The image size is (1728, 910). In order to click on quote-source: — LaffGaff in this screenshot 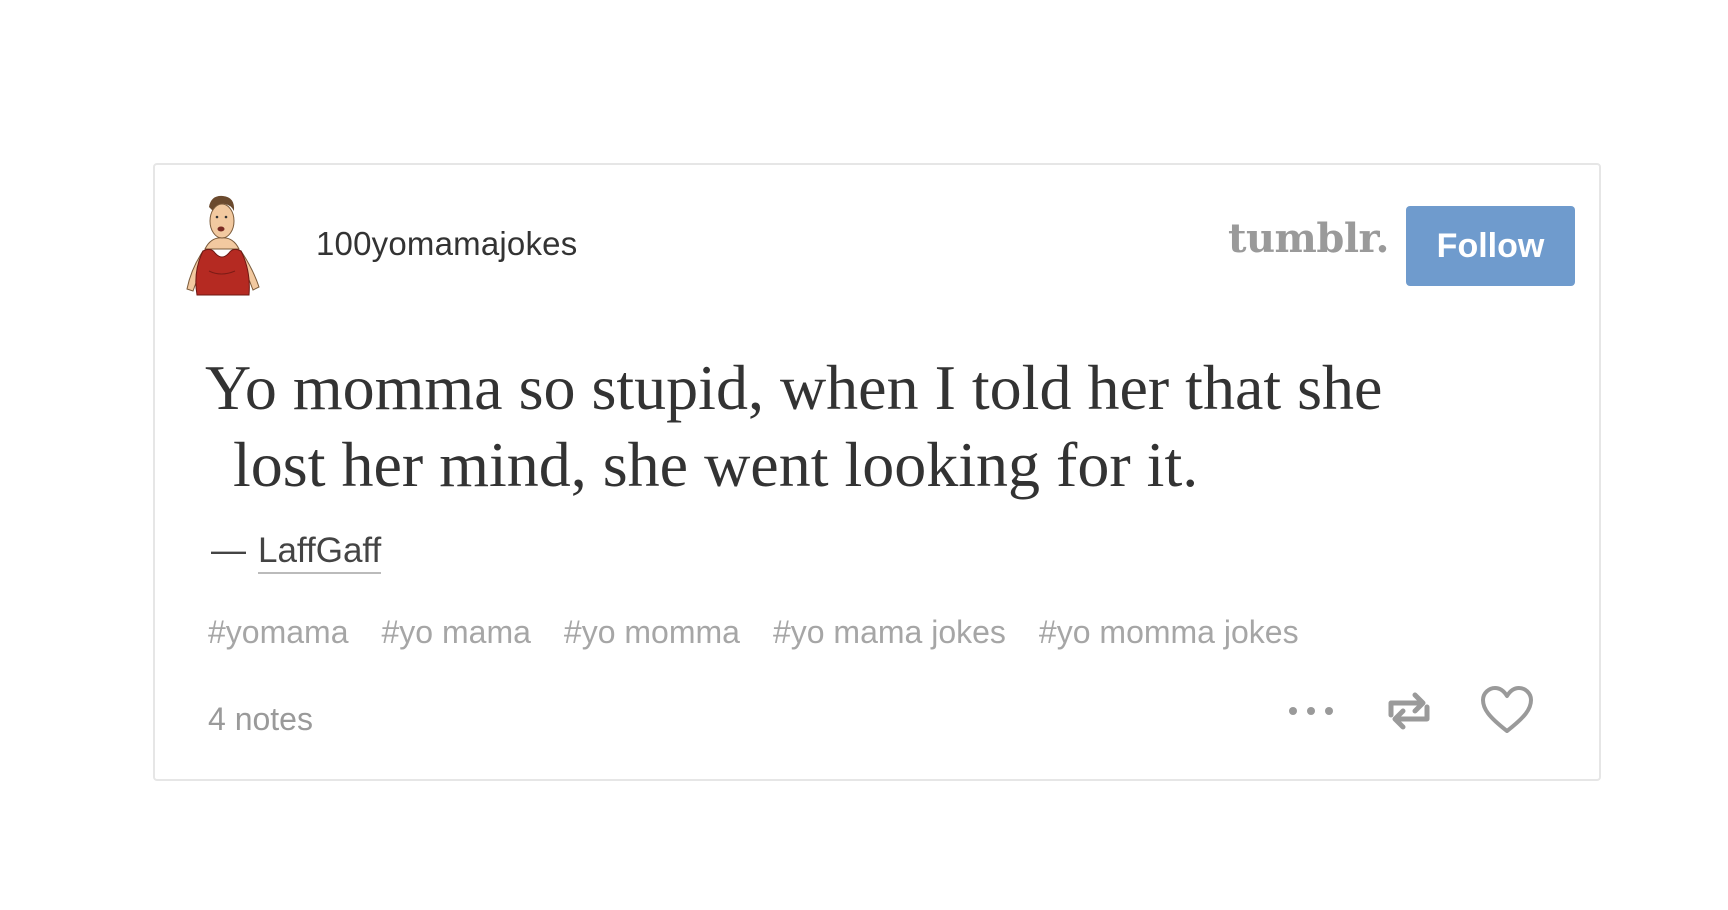, I will do `click(296, 552)`.